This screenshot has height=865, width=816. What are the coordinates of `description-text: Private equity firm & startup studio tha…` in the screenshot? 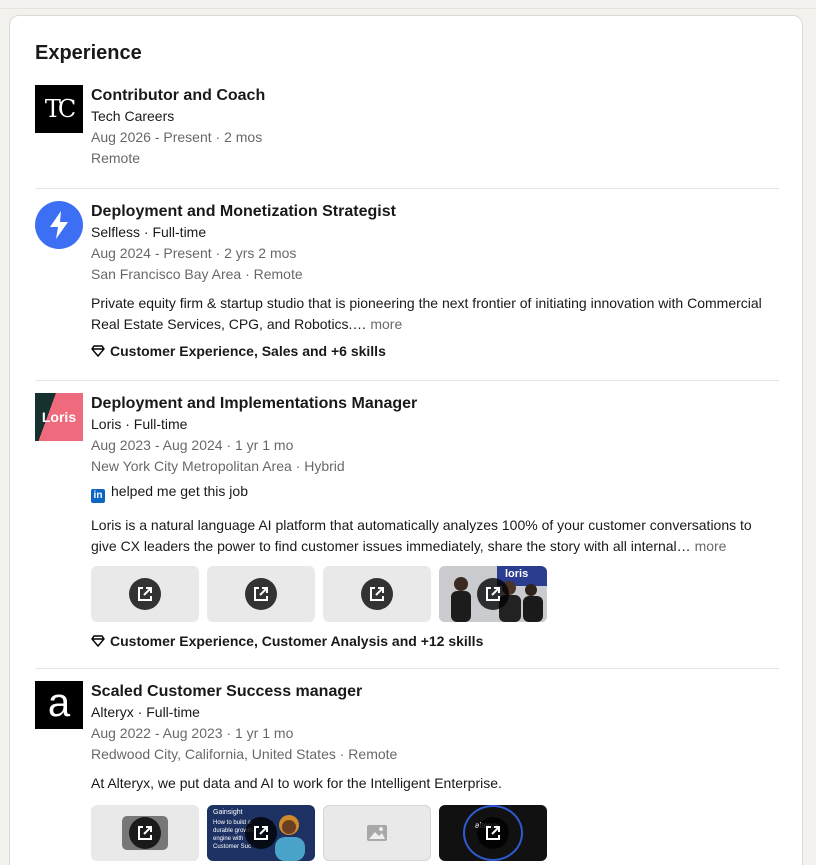 It's located at (426, 313).